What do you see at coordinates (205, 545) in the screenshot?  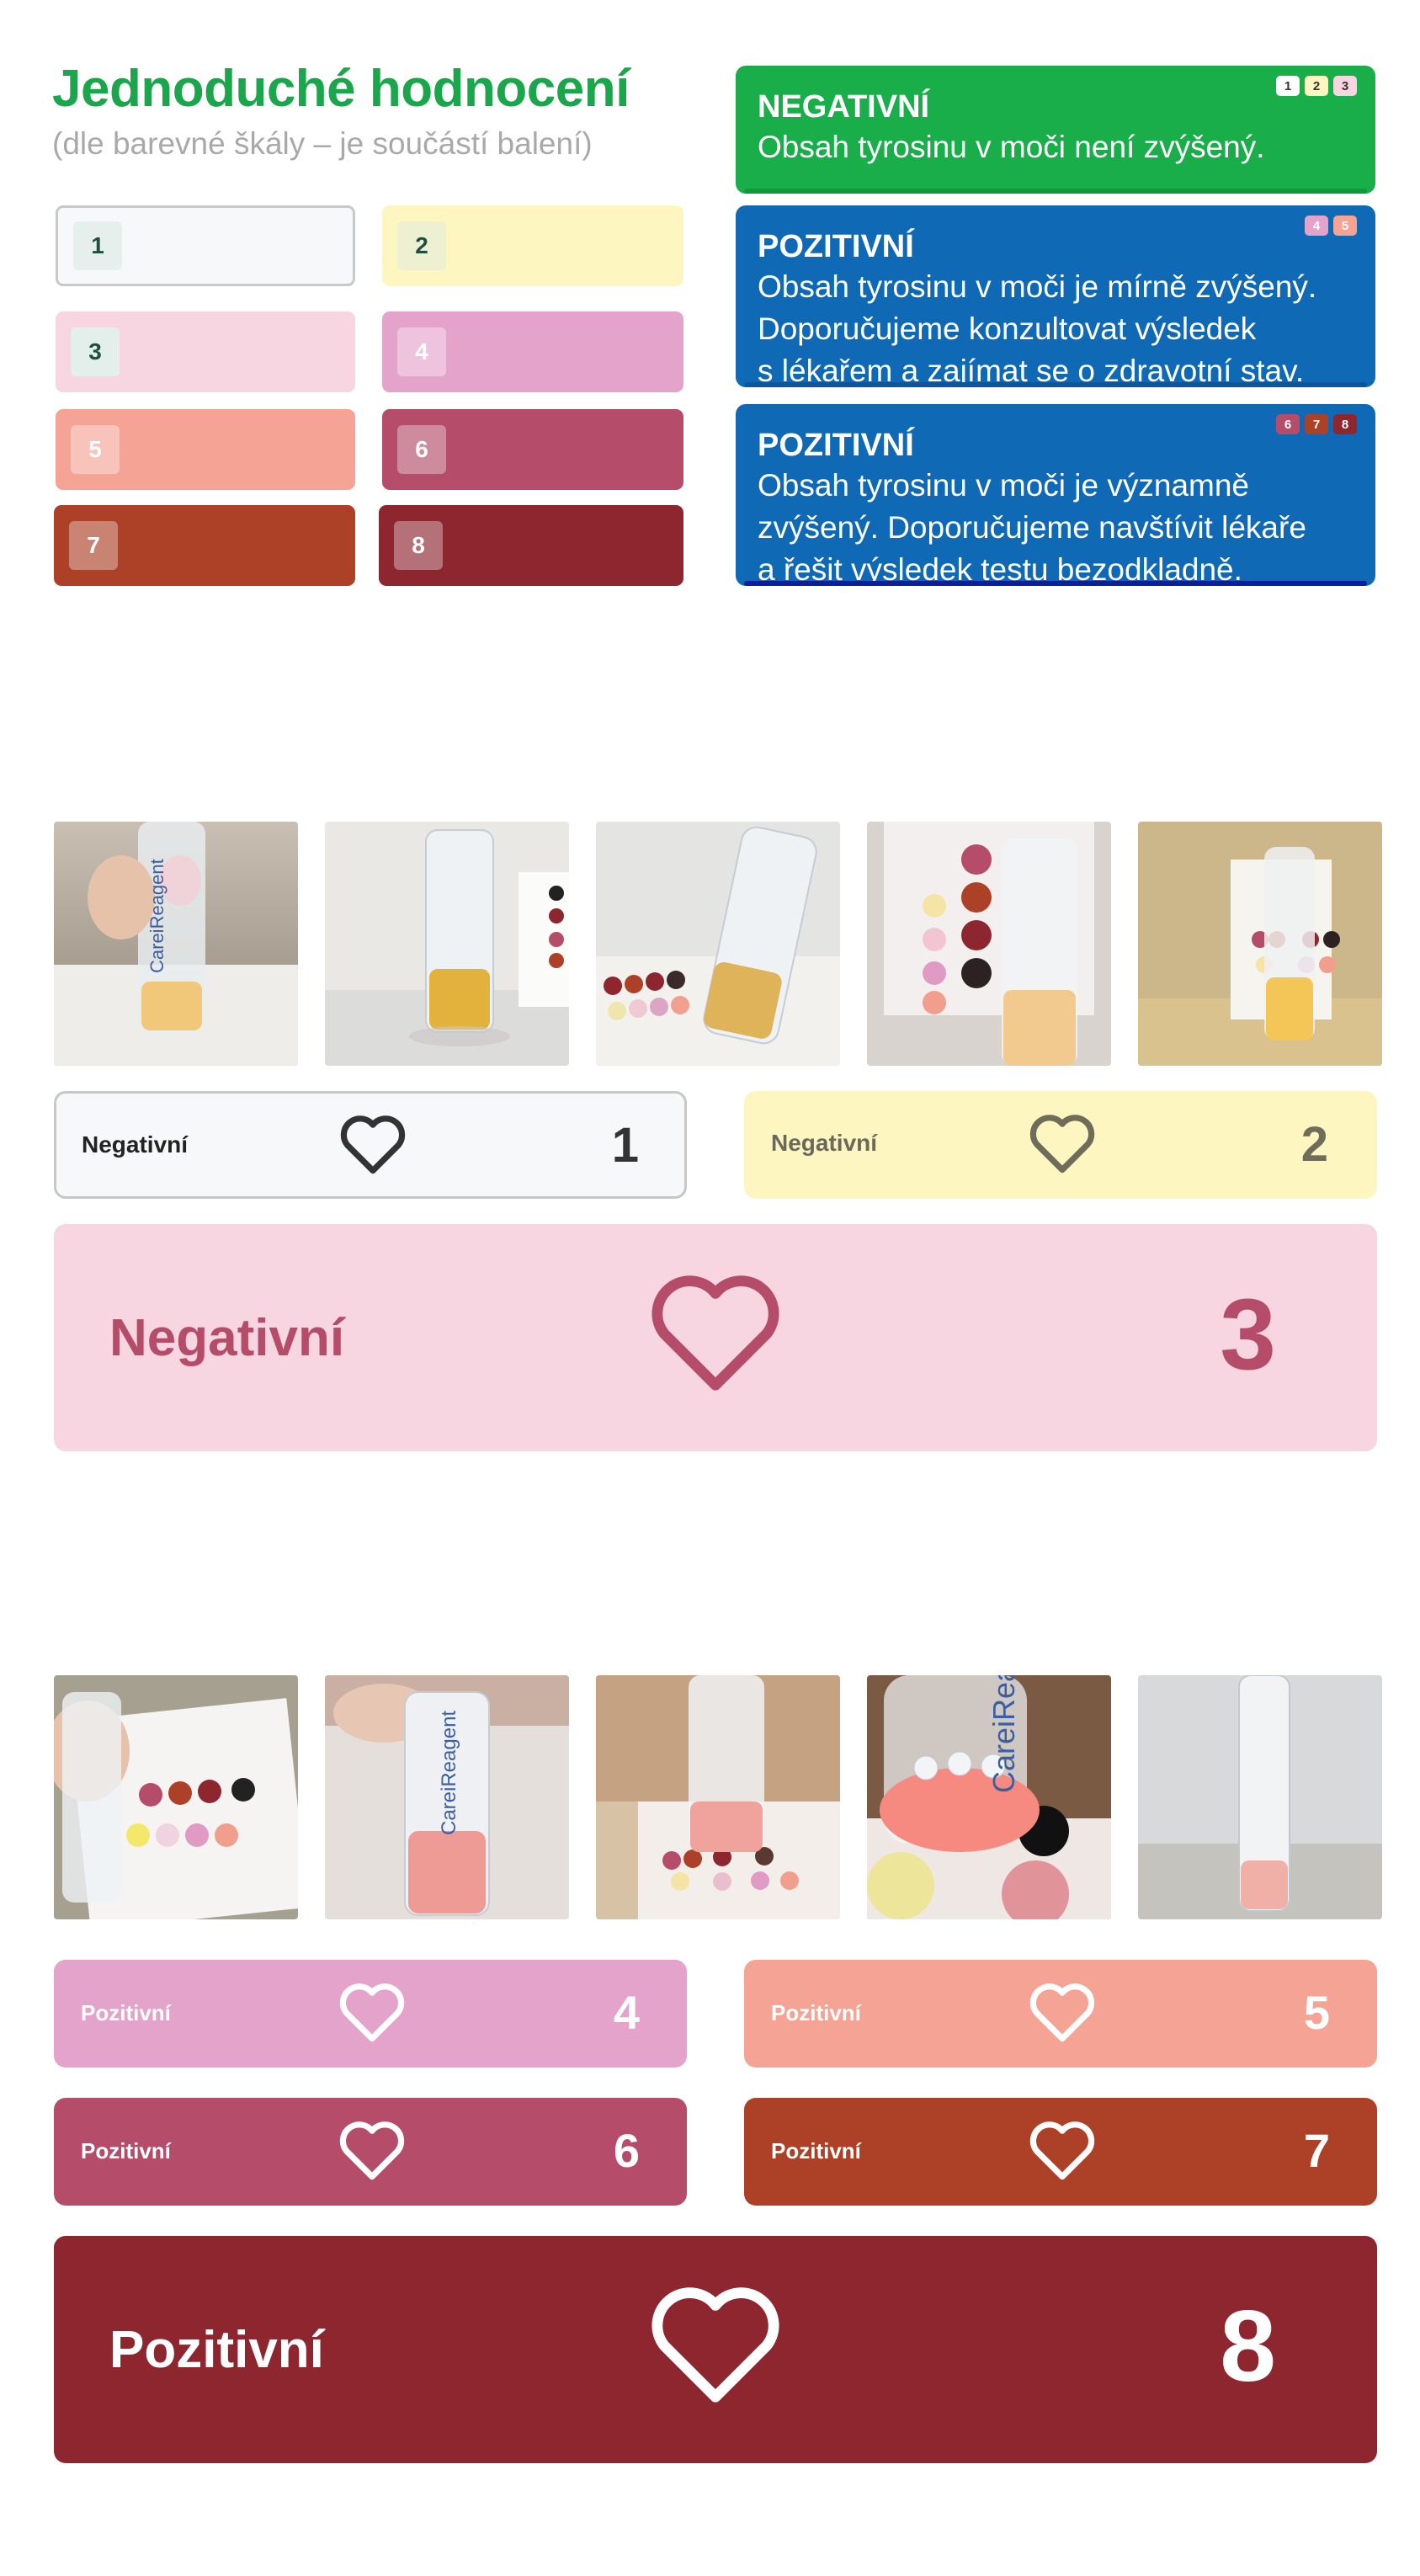 I see `scale-swatch-7: 7` at bounding box center [205, 545].